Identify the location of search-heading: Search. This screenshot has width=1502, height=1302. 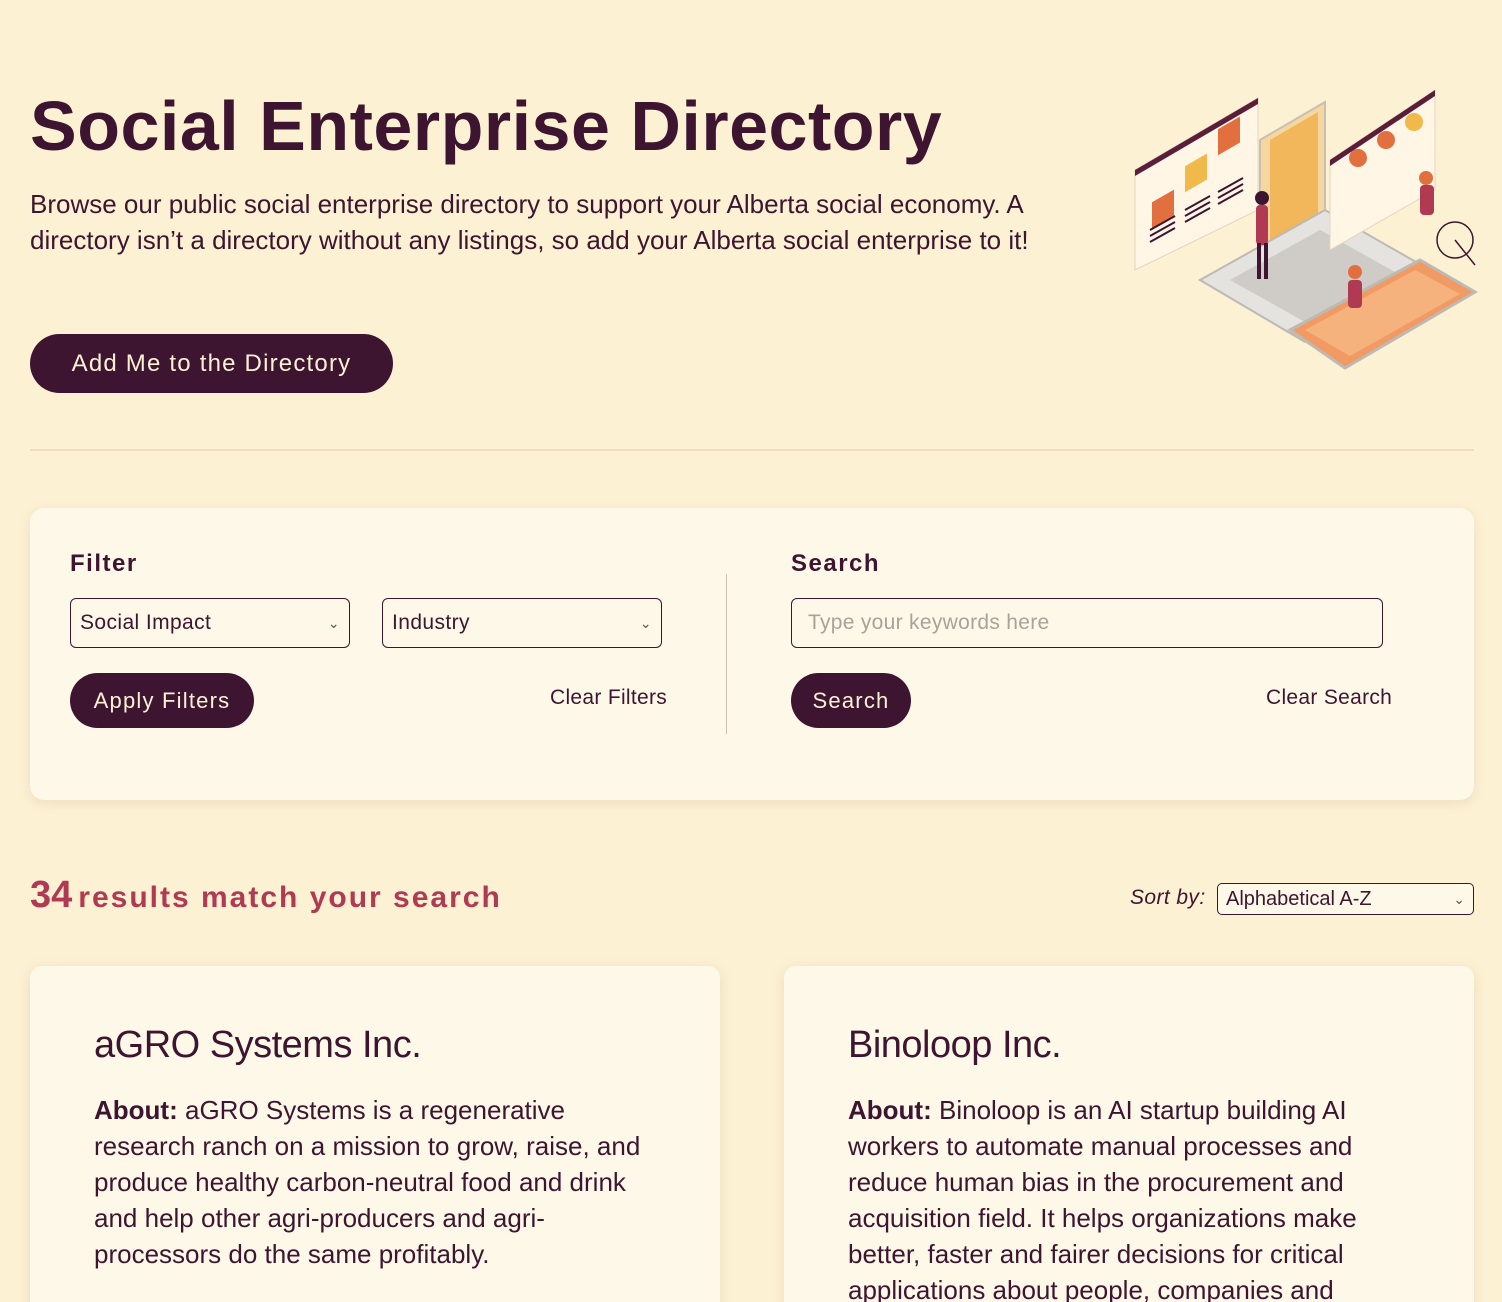
(836, 563).